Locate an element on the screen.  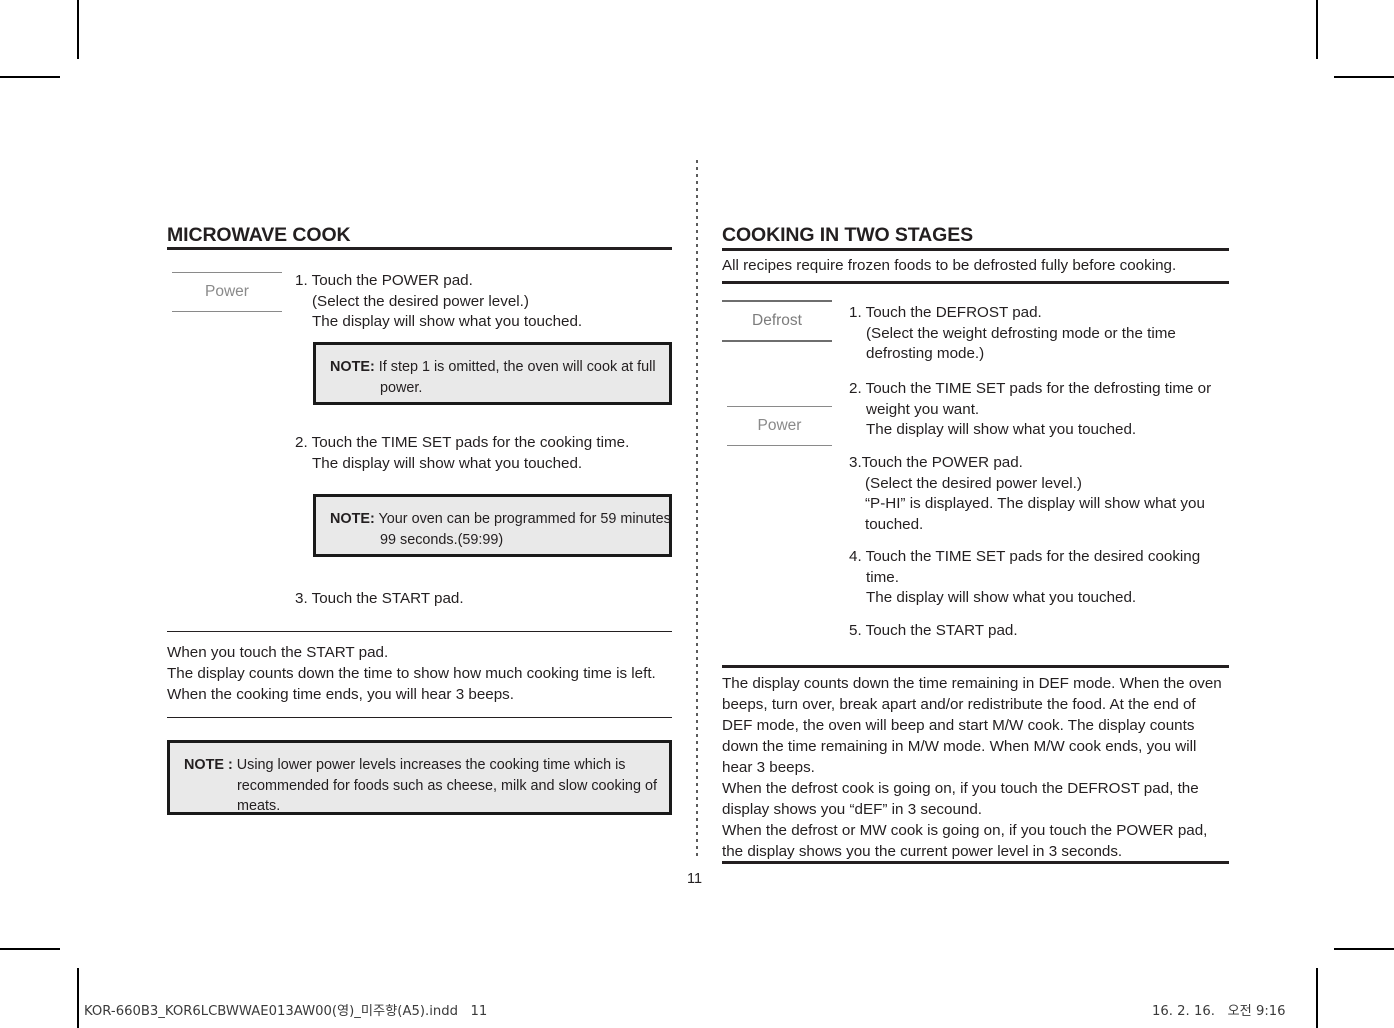
crop-mark-top-right-vertical is located at coordinates (1317, 29).